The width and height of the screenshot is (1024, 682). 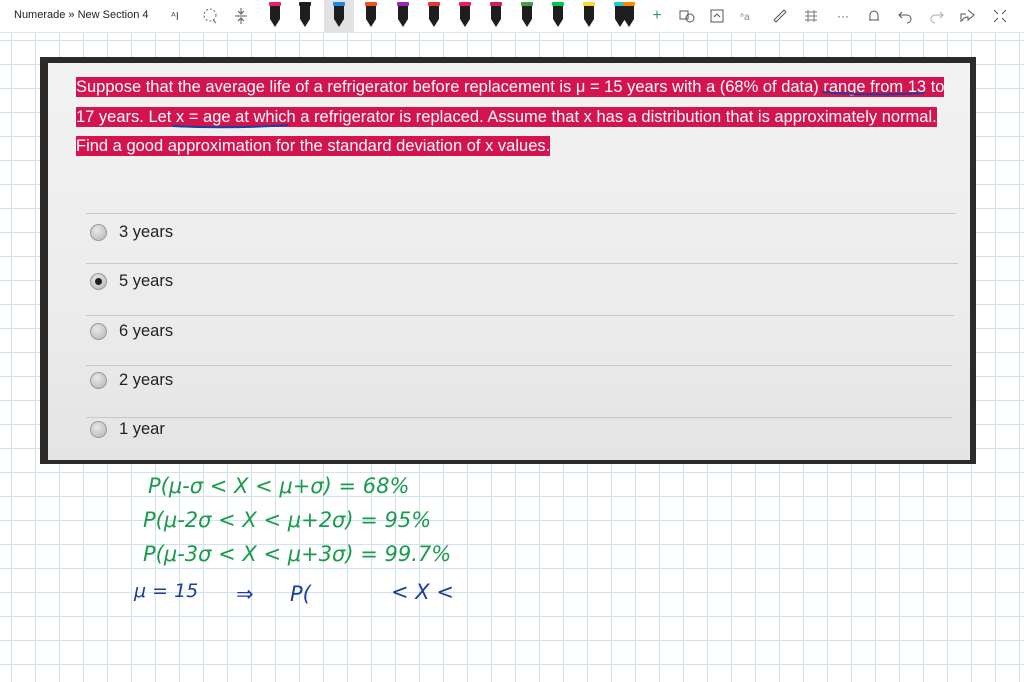 I want to click on handwritten-prob-start: P(, so click(x=300, y=594).